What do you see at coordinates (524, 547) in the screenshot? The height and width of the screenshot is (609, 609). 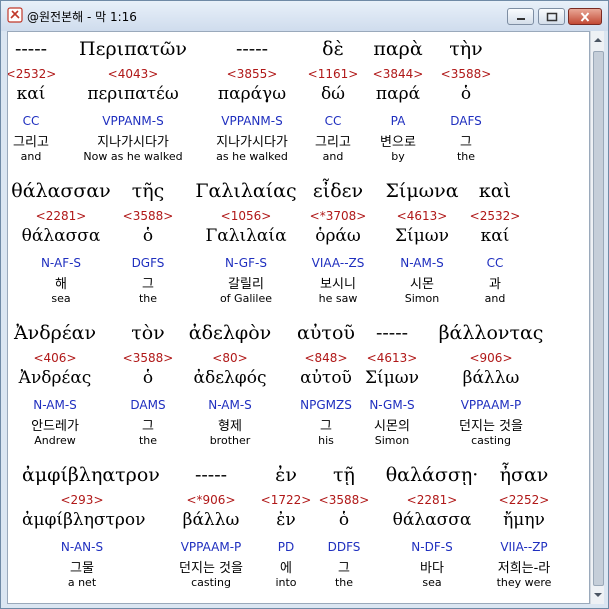 I see `word-morph: VIIA--ZP` at bounding box center [524, 547].